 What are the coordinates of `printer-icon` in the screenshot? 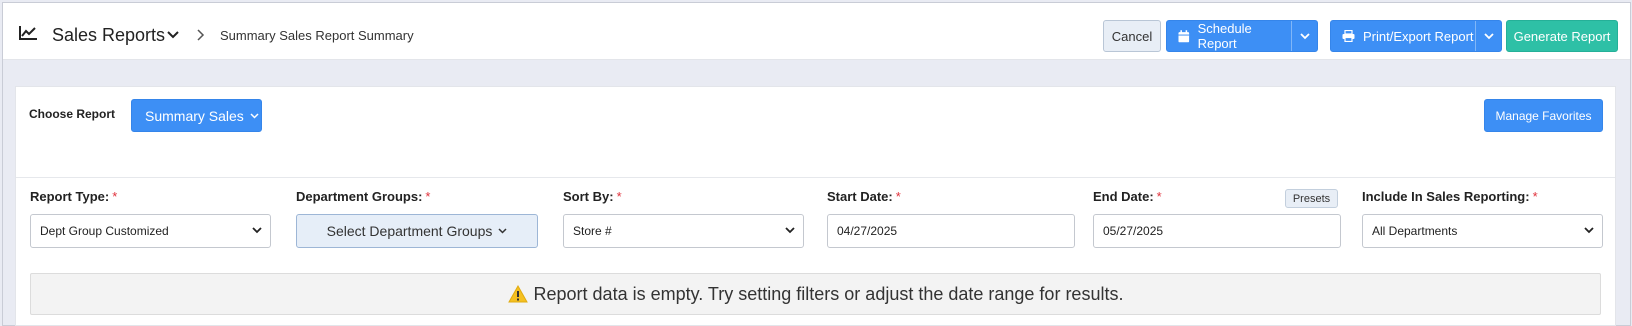 It's located at (1348, 36).